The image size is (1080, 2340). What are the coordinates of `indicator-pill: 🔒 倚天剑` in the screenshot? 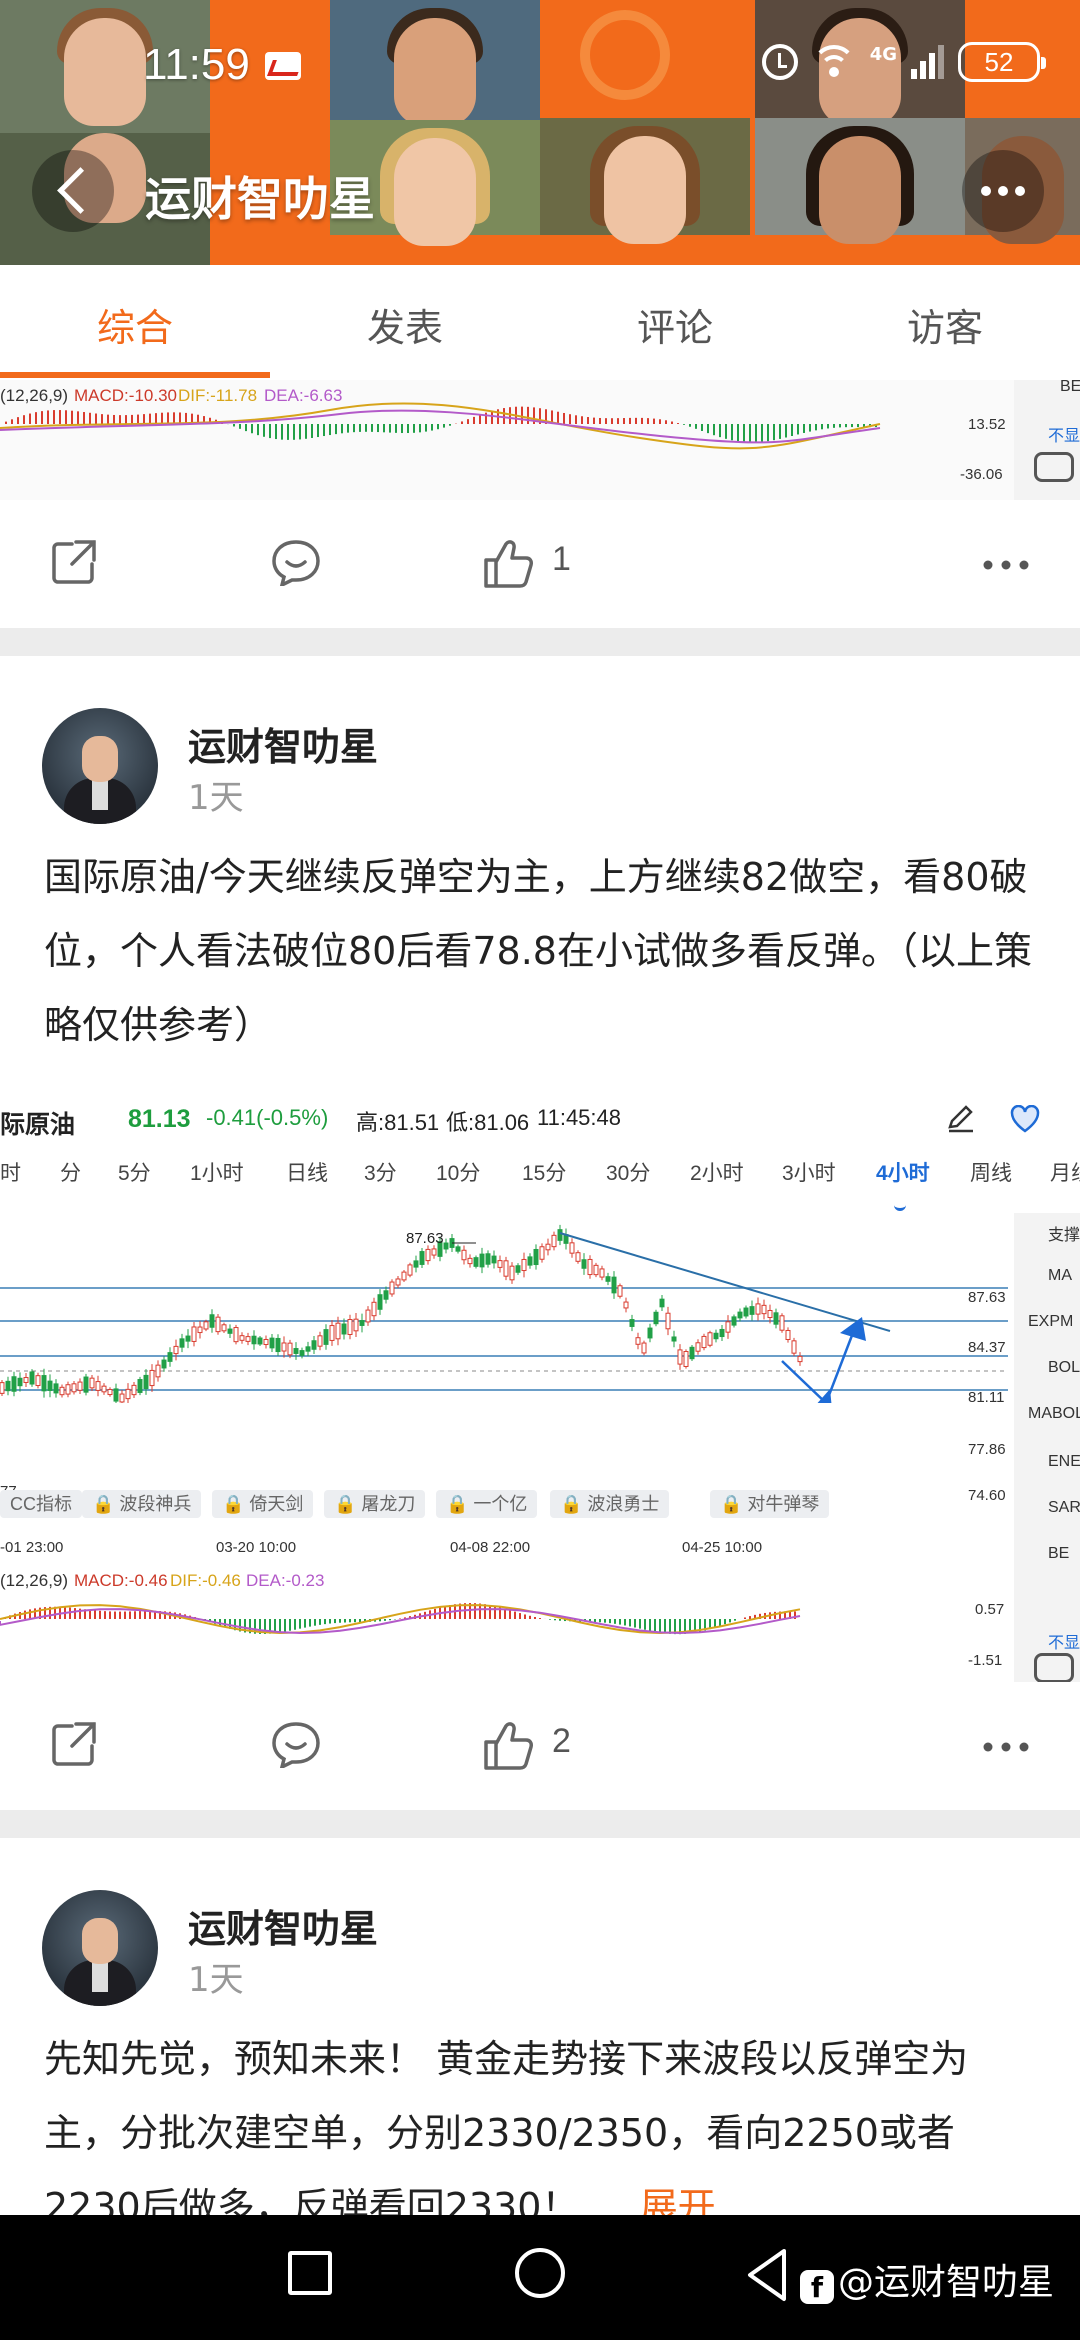 It's located at (263, 1504).